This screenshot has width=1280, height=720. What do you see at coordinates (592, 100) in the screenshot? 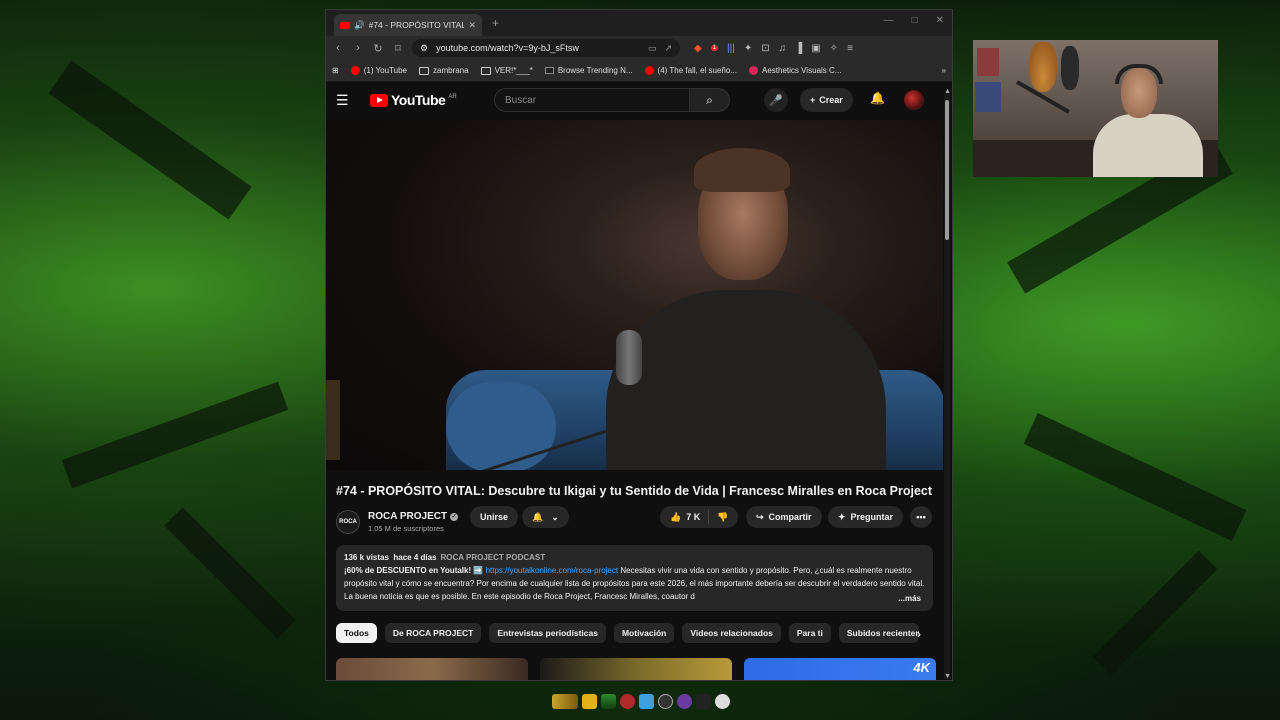
I see `search-input: Buscar` at bounding box center [592, 100].